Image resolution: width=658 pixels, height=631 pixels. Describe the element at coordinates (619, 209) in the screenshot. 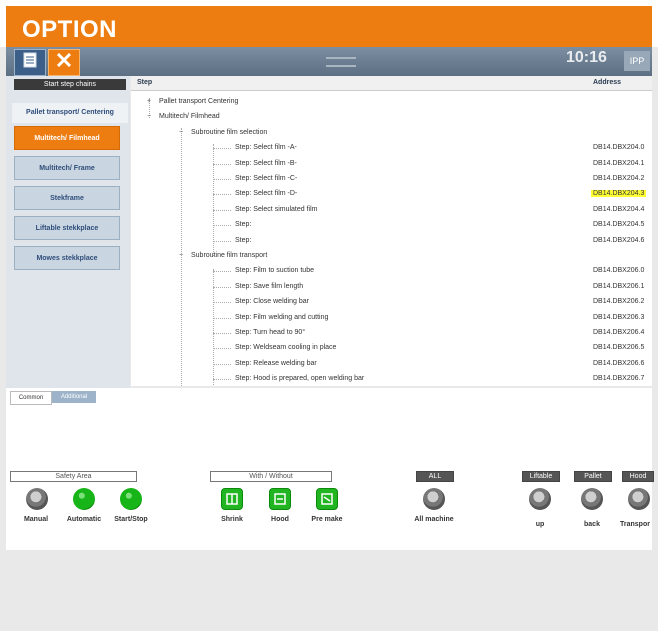

I see `tree-row-address: DB14.DBX204.4` at that location.